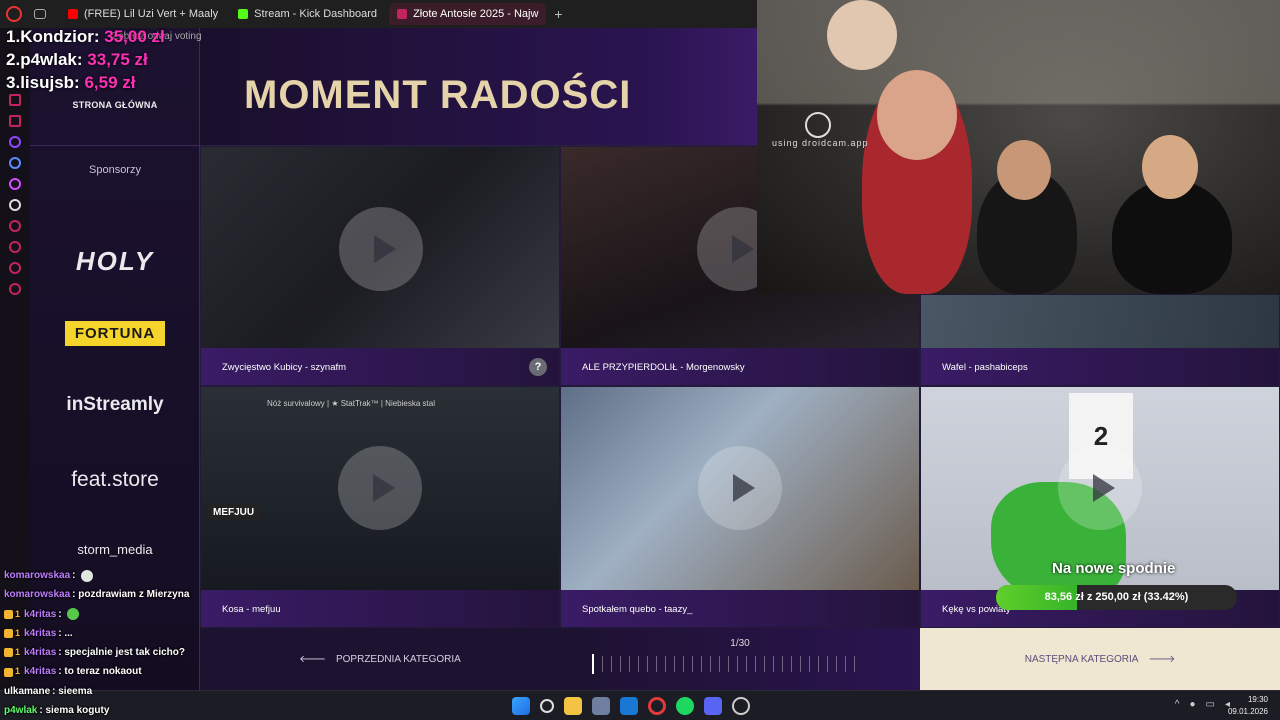  What do you see at coordinates (1248, 706) in the screenshot?
I see `taskbar-clock: 19:30 09.01.2026` at bounding box center [1248, 706].